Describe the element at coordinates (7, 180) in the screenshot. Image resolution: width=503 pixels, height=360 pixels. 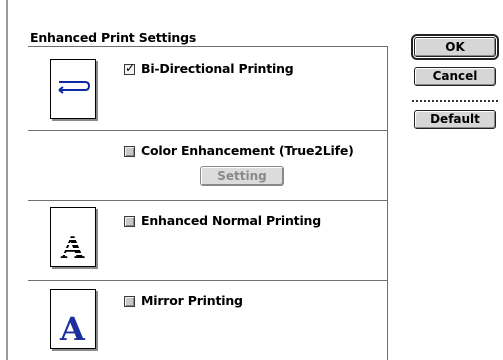
I see `dialog-left-border` at that location.